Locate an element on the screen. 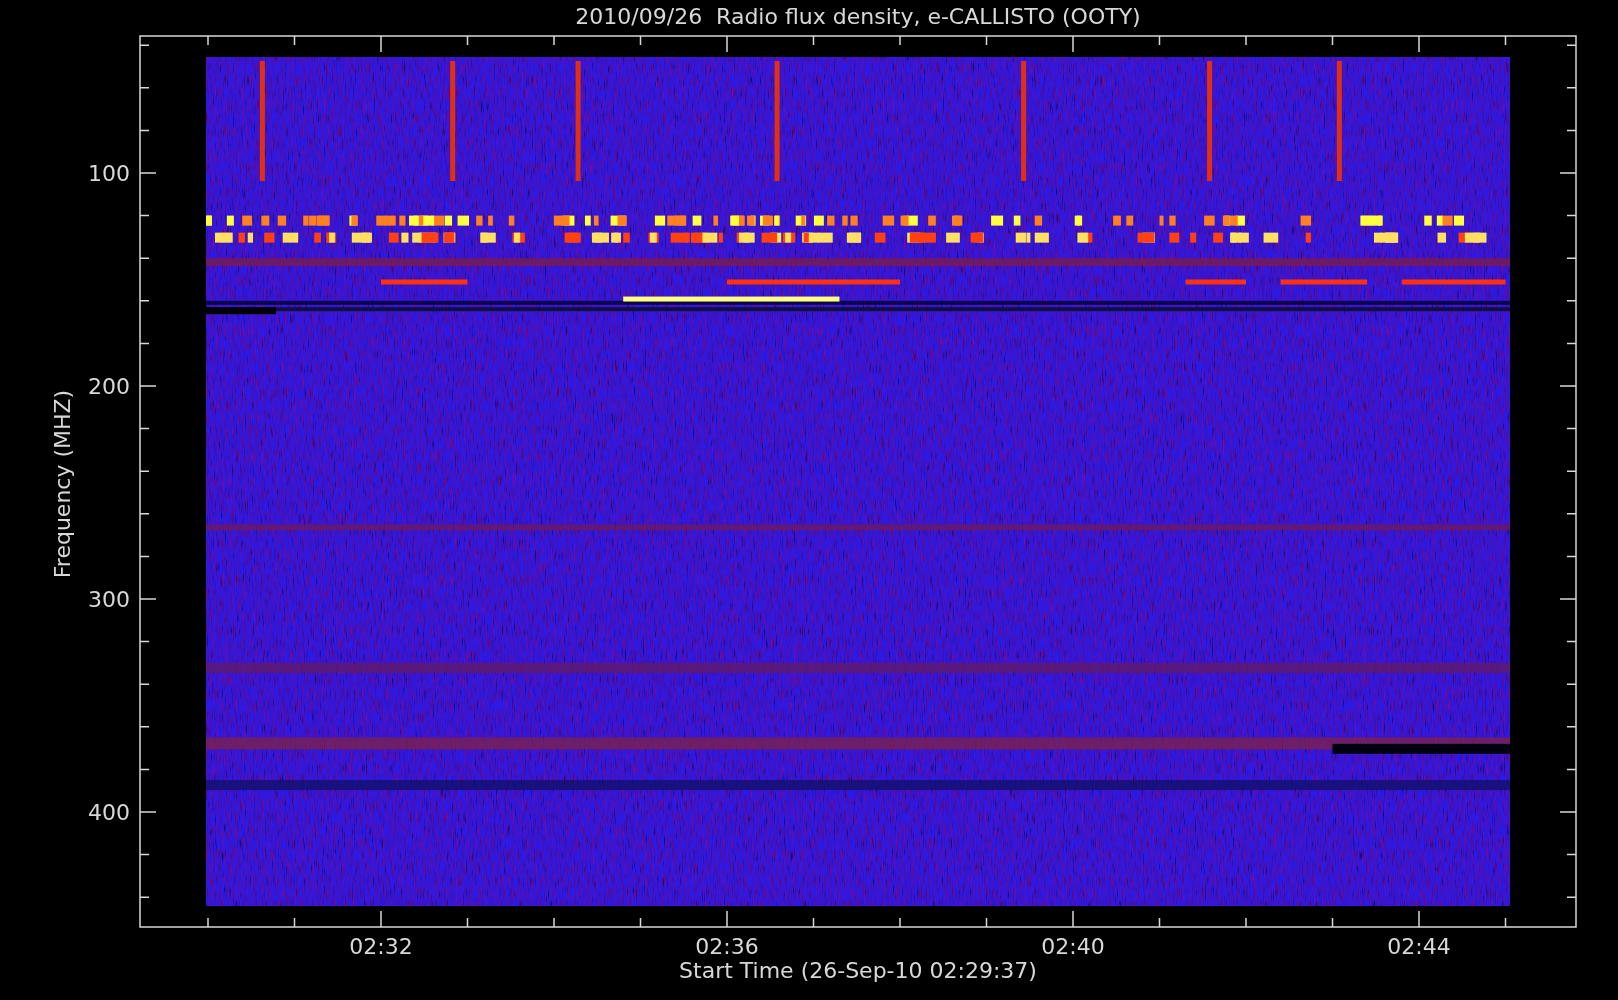 The height and width of the screenshot is (1000, 1618). axis-title: Start Time (26-Sep-10 02:29:37) is located at coordinates (858, 970).